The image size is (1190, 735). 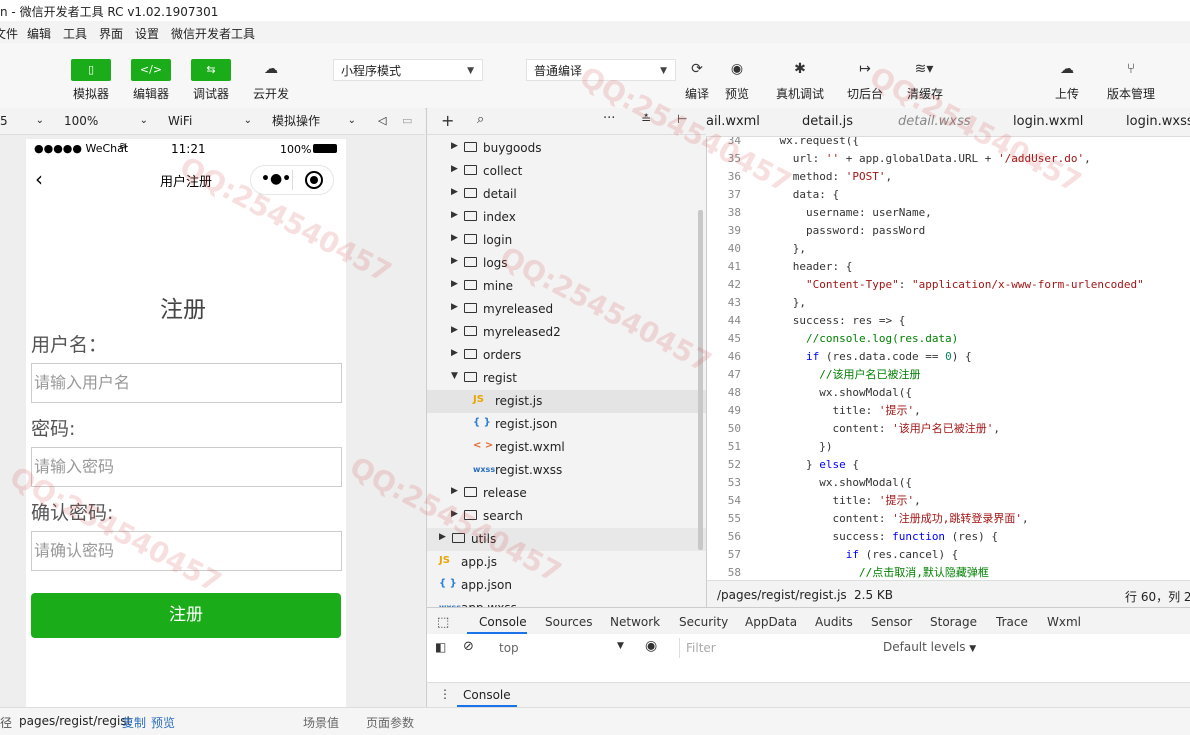 I want to click on menu-file: 文件, so click(x=9, y=33).